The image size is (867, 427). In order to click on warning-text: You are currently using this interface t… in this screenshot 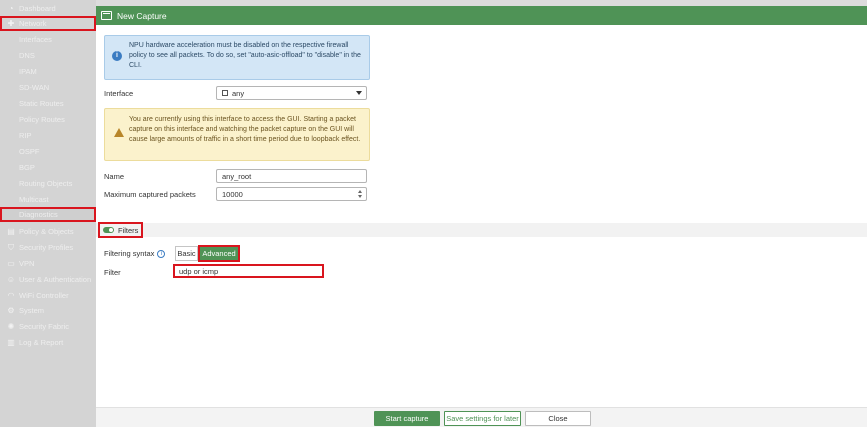, I will do `click(245, 129)`.